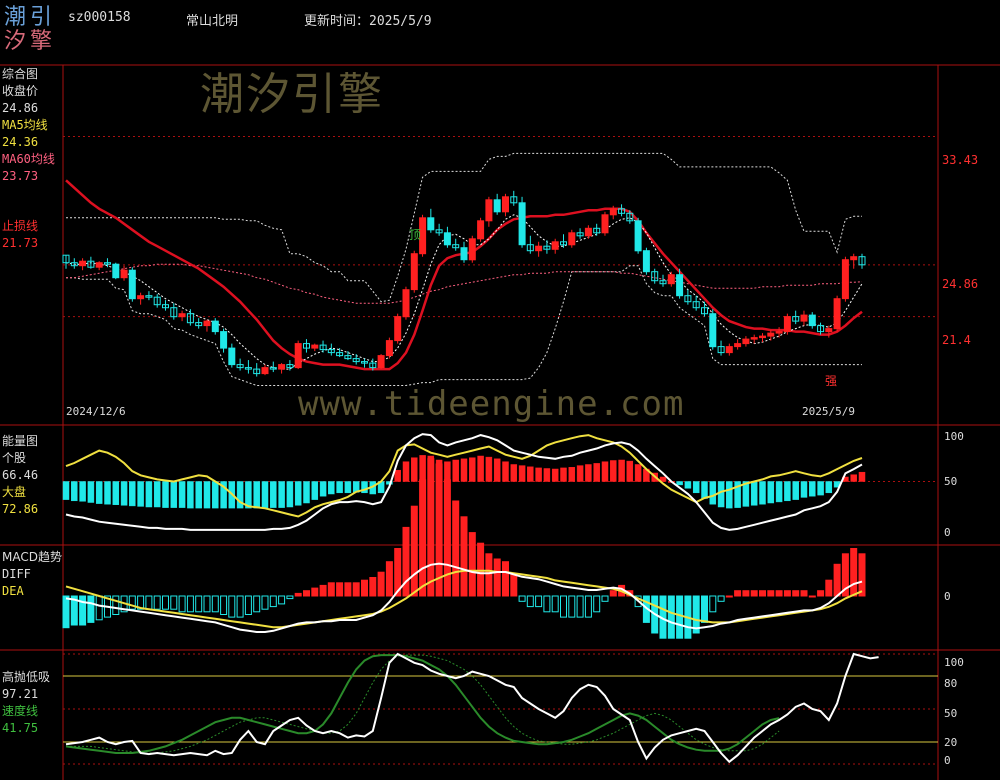 This screenshot has height=780, width=1000. I want to click on watermark-cn: 潮汐引擎, so click(292, 94).